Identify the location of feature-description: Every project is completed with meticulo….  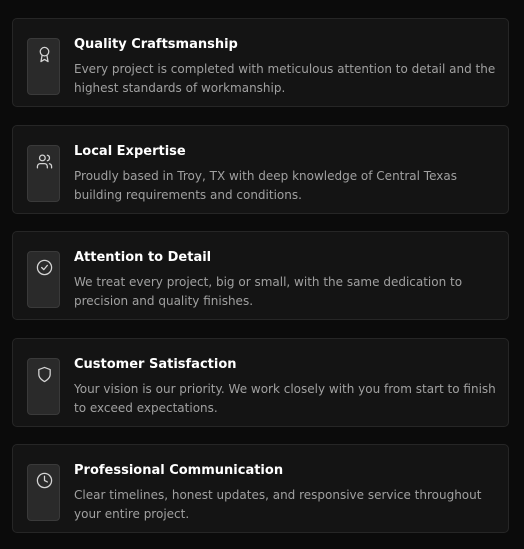
(285, 78).